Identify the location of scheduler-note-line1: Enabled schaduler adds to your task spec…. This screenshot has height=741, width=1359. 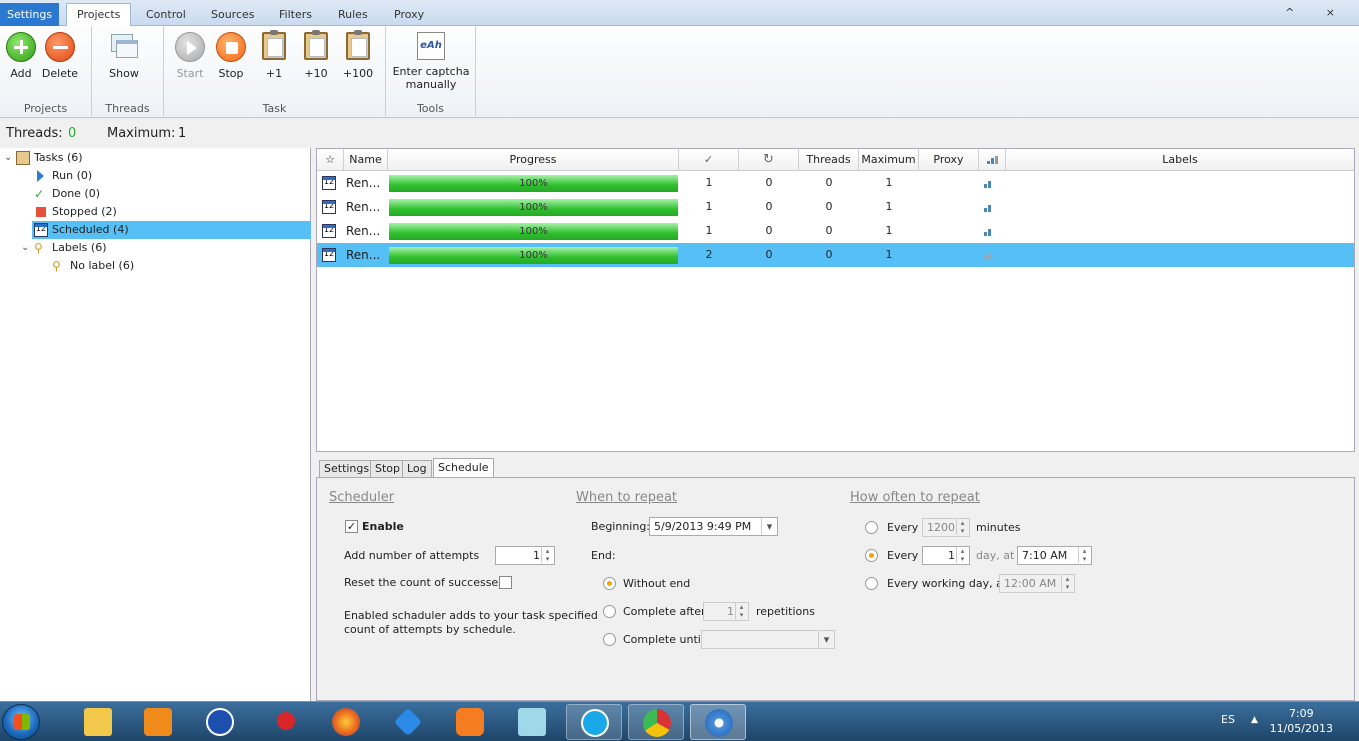
(471, 615).